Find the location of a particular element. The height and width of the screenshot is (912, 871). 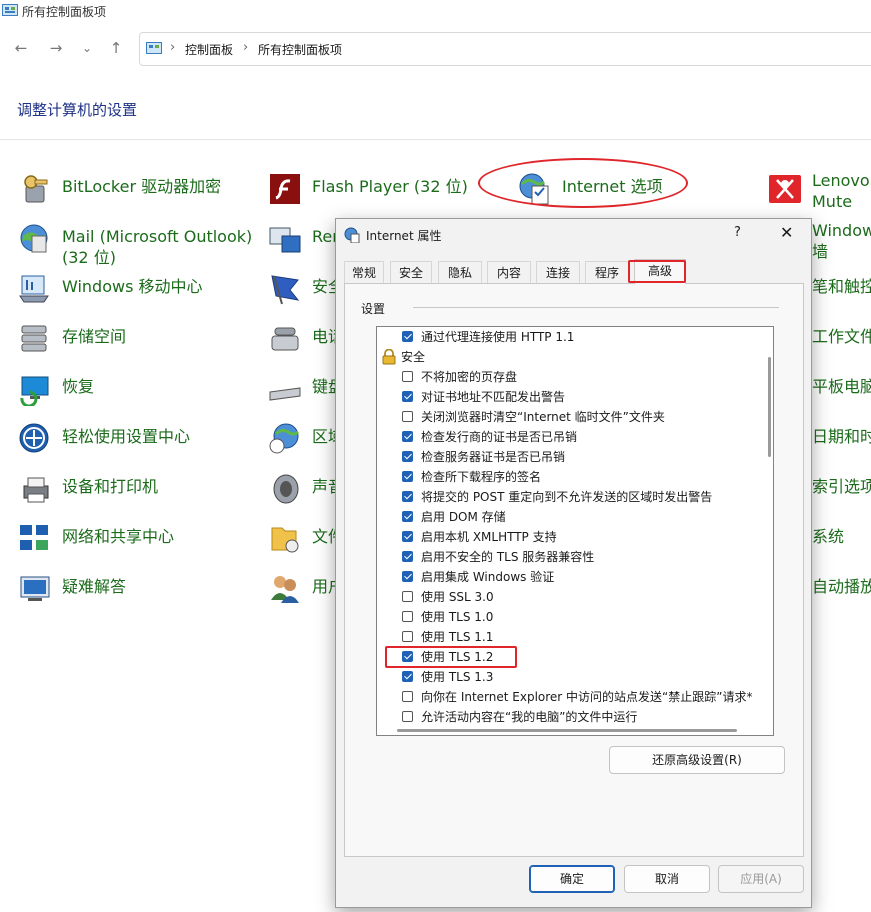

window-titlebar: 所有控制面板项 is located at coordinates (435, 12).